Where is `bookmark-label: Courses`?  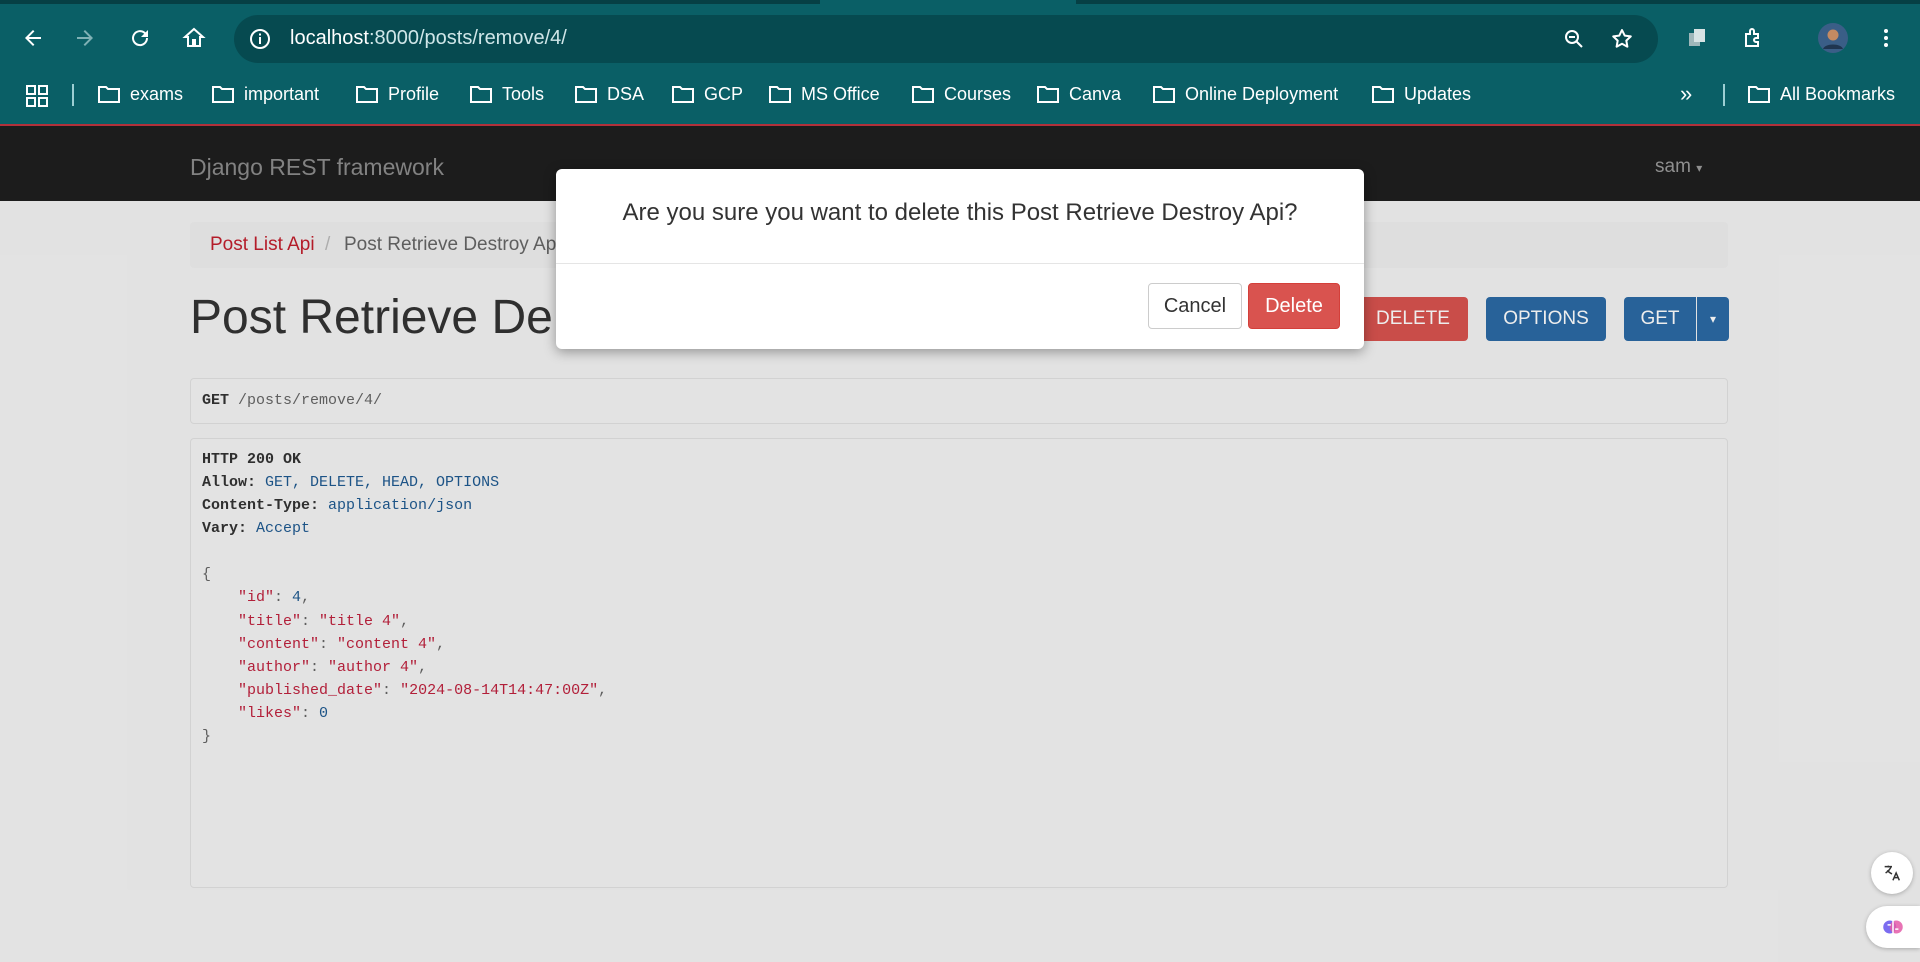 bookmark-label: Courses is located at coordinates (978, 93).